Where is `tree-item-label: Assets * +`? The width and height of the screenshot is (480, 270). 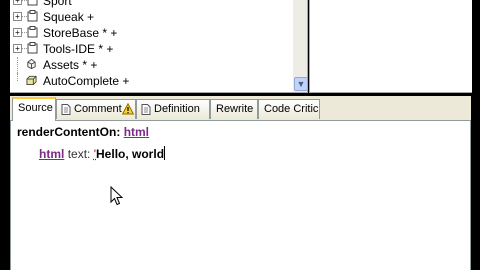
tree-item-label: Assets * + is located at coordinates (70, 65).